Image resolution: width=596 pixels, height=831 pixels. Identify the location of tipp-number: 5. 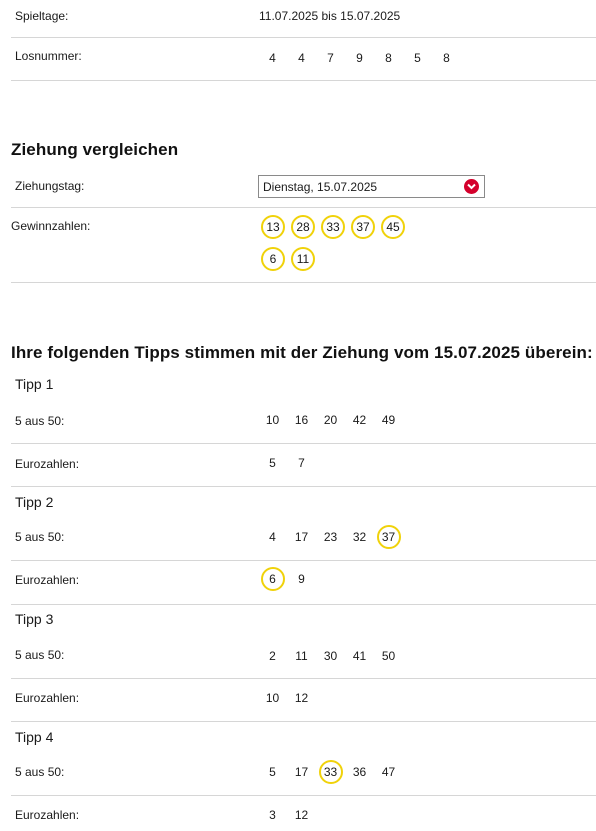
(272, 772).